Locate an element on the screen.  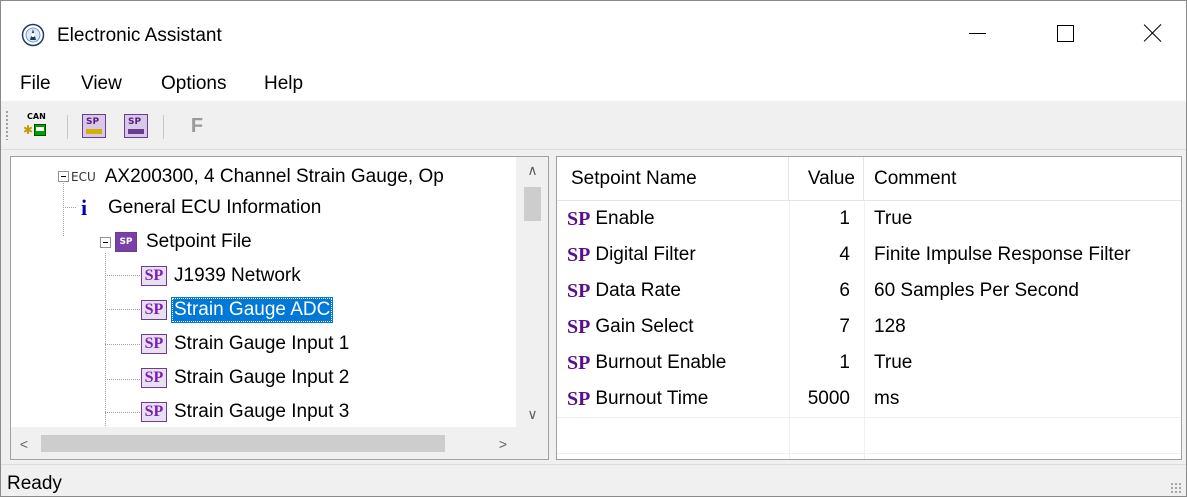
toolbar-separator is located at coordinates (67, 127).